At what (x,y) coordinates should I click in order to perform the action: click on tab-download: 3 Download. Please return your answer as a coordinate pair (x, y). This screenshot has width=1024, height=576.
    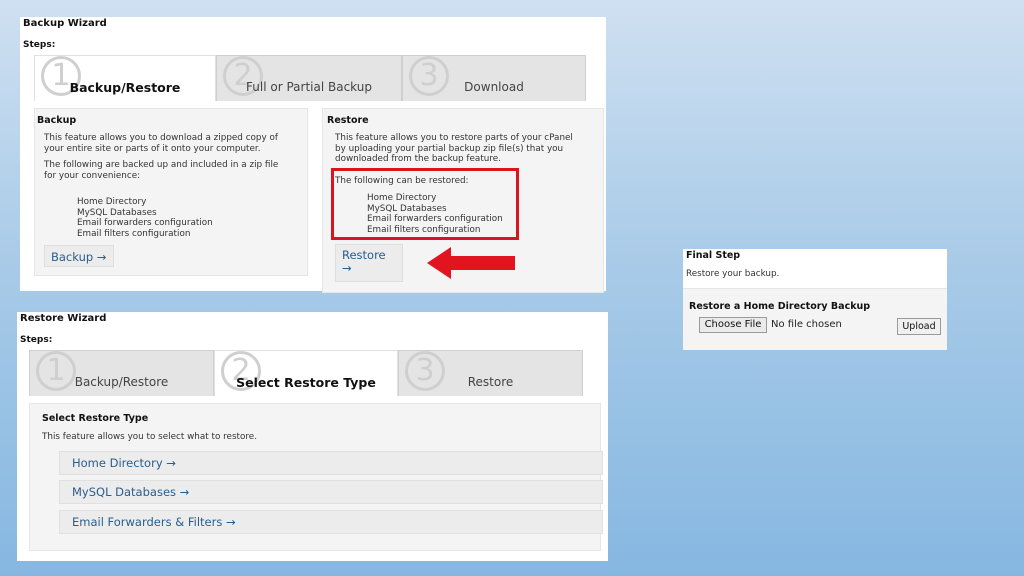
    Looking at the image, I should click on (494, 78).